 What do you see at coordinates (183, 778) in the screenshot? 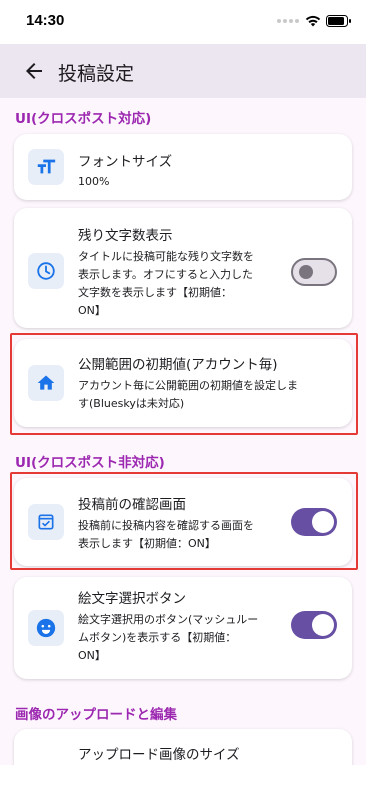
I see `bottom-bar` at bounding box center [183, 778].